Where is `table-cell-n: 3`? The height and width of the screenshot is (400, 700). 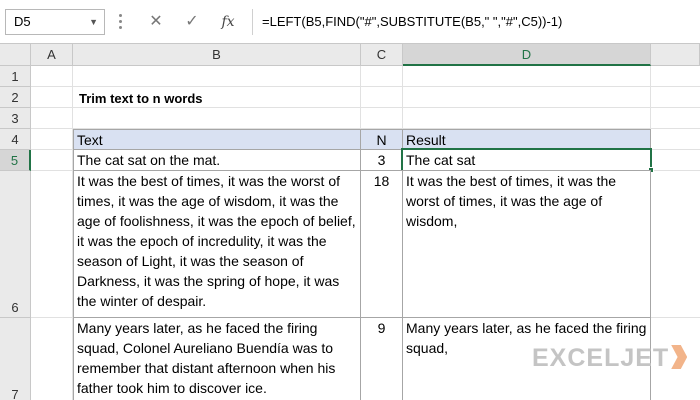 table-cell-n: 3 is located at coordinates (381, 160).